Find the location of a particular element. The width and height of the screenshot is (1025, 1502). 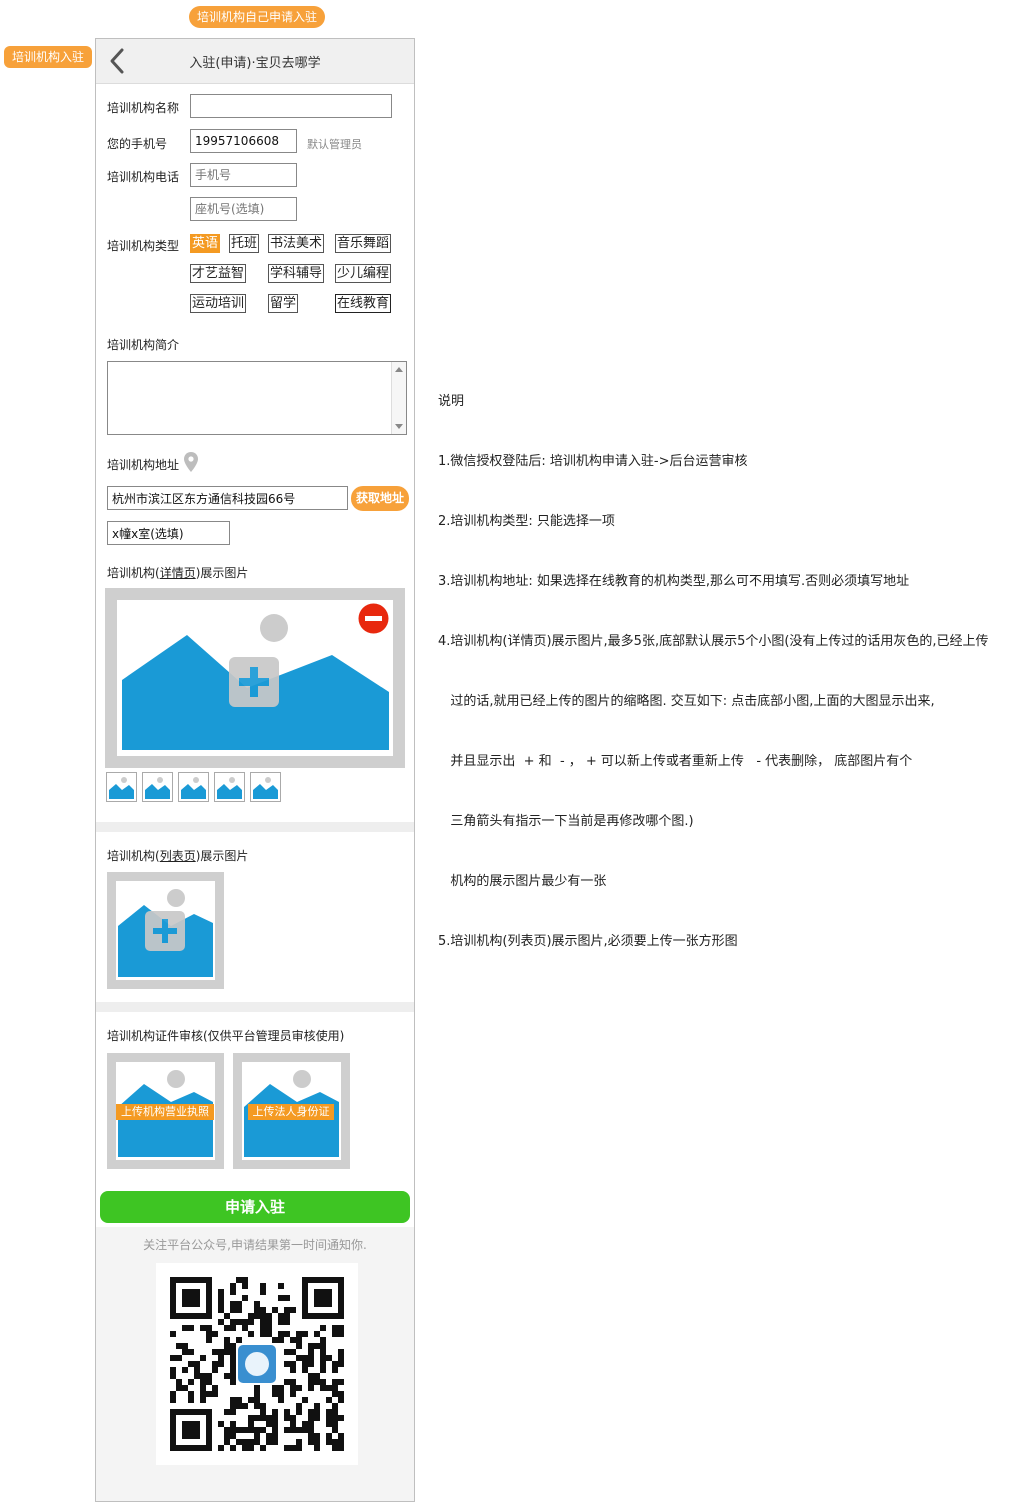

type-chip-study-abroad: 留学 is located at coordinates (283, 303).